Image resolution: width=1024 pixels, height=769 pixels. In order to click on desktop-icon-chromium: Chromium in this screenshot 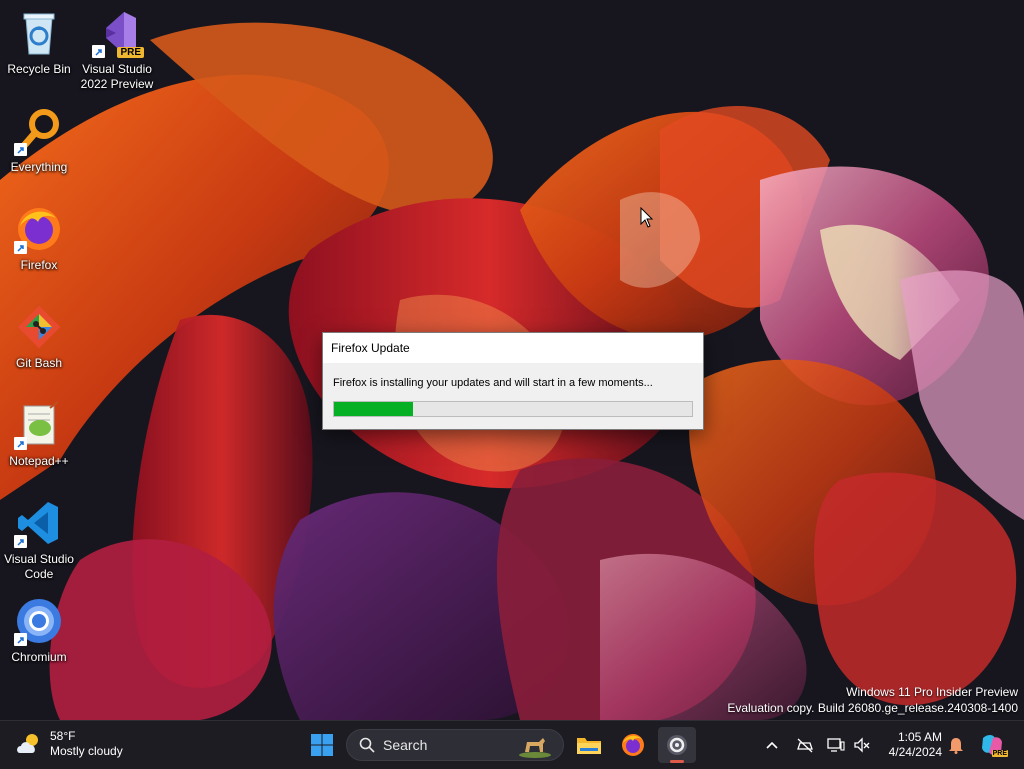, I will do `click(39, 630)`.